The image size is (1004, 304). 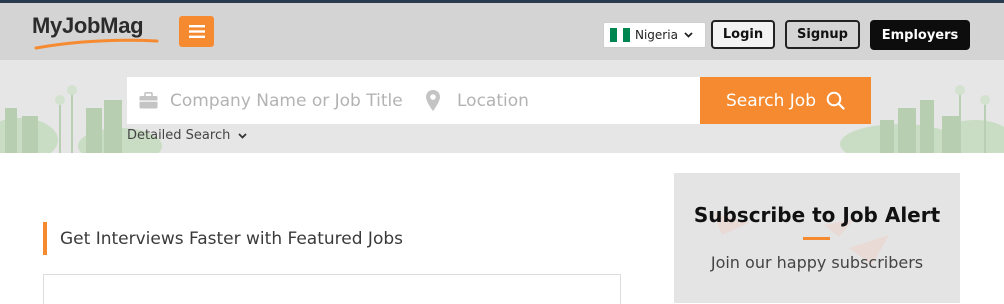 What do you see at coordinates (743, 34) in the screenshot?
I see `login-button: Login` at bounding box center [743, 34].